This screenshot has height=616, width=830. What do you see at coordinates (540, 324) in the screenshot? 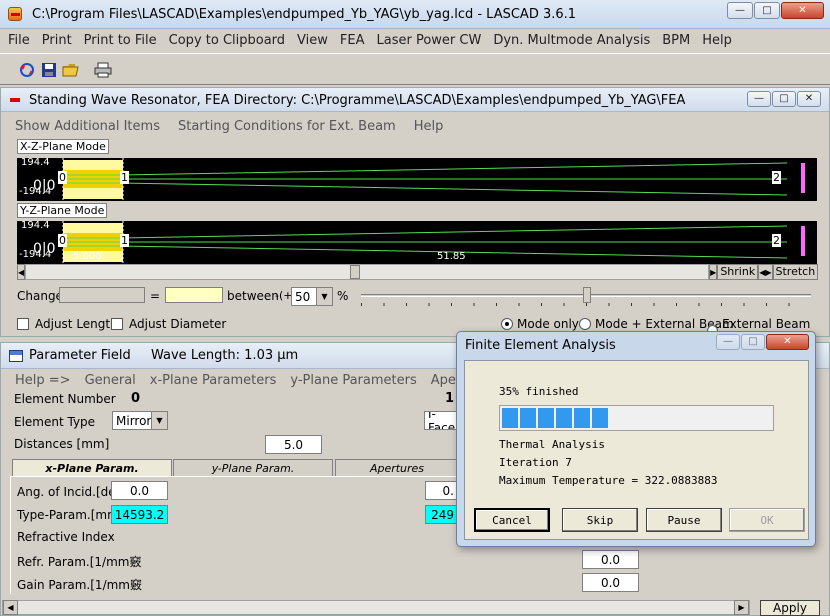
I see `mode-only-option: Mode only` at bounding box center [540, 324].